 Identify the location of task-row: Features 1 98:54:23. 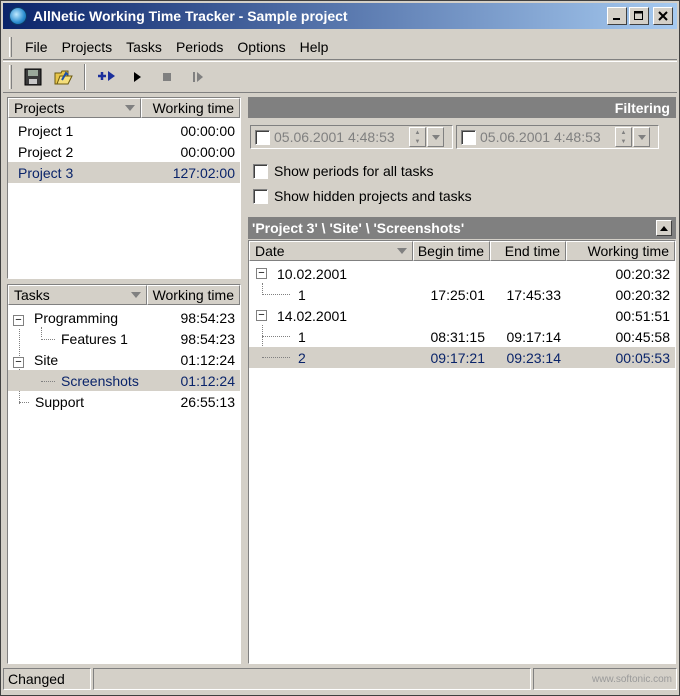
(124, 338).